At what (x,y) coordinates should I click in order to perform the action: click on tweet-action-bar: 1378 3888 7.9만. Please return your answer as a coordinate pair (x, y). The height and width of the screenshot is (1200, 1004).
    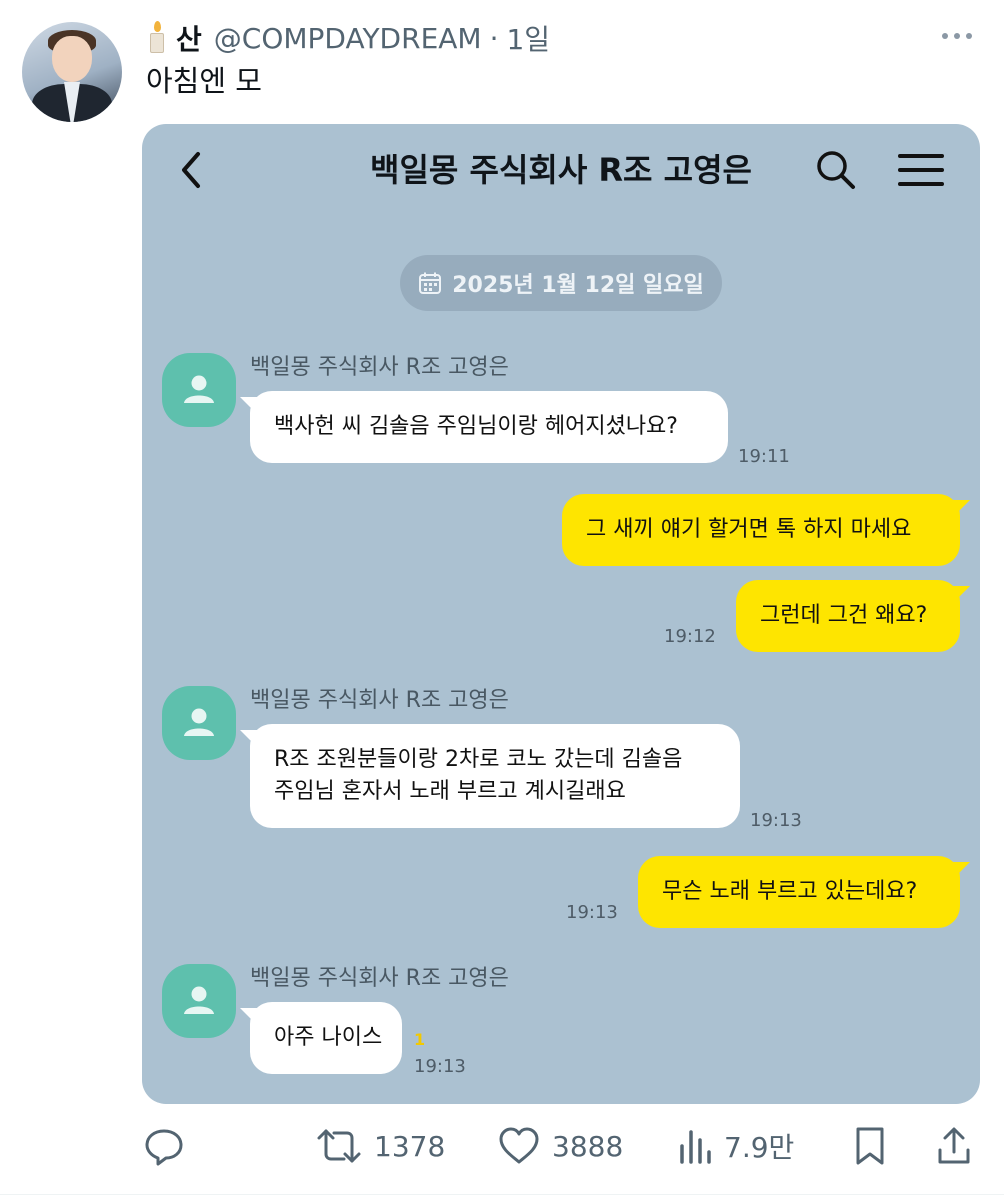
    Looking at the image, I should click on (502, 1146).